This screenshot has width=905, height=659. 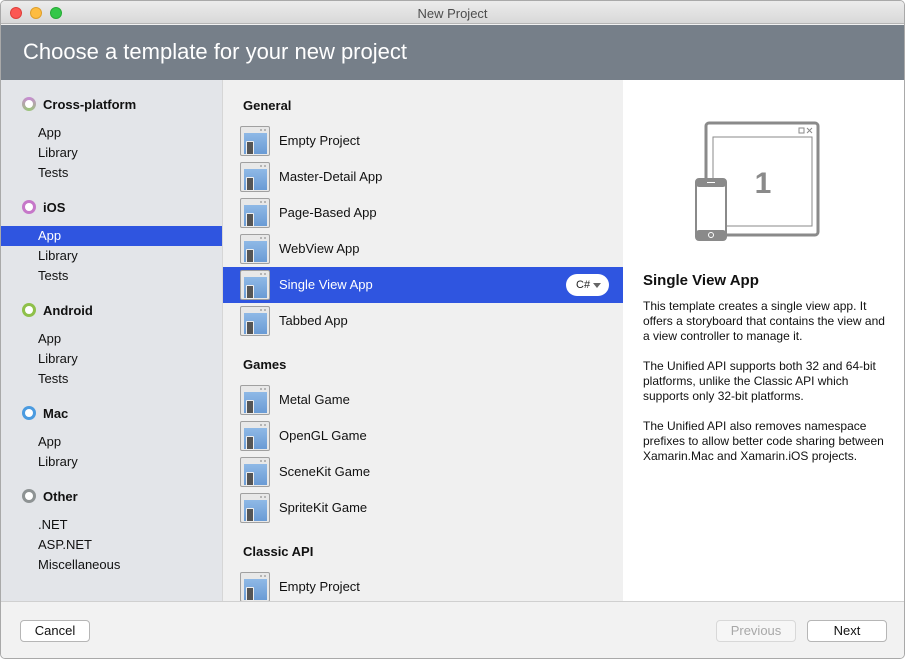 I want to click on other-ring-icon, so click(x=29, y=496).